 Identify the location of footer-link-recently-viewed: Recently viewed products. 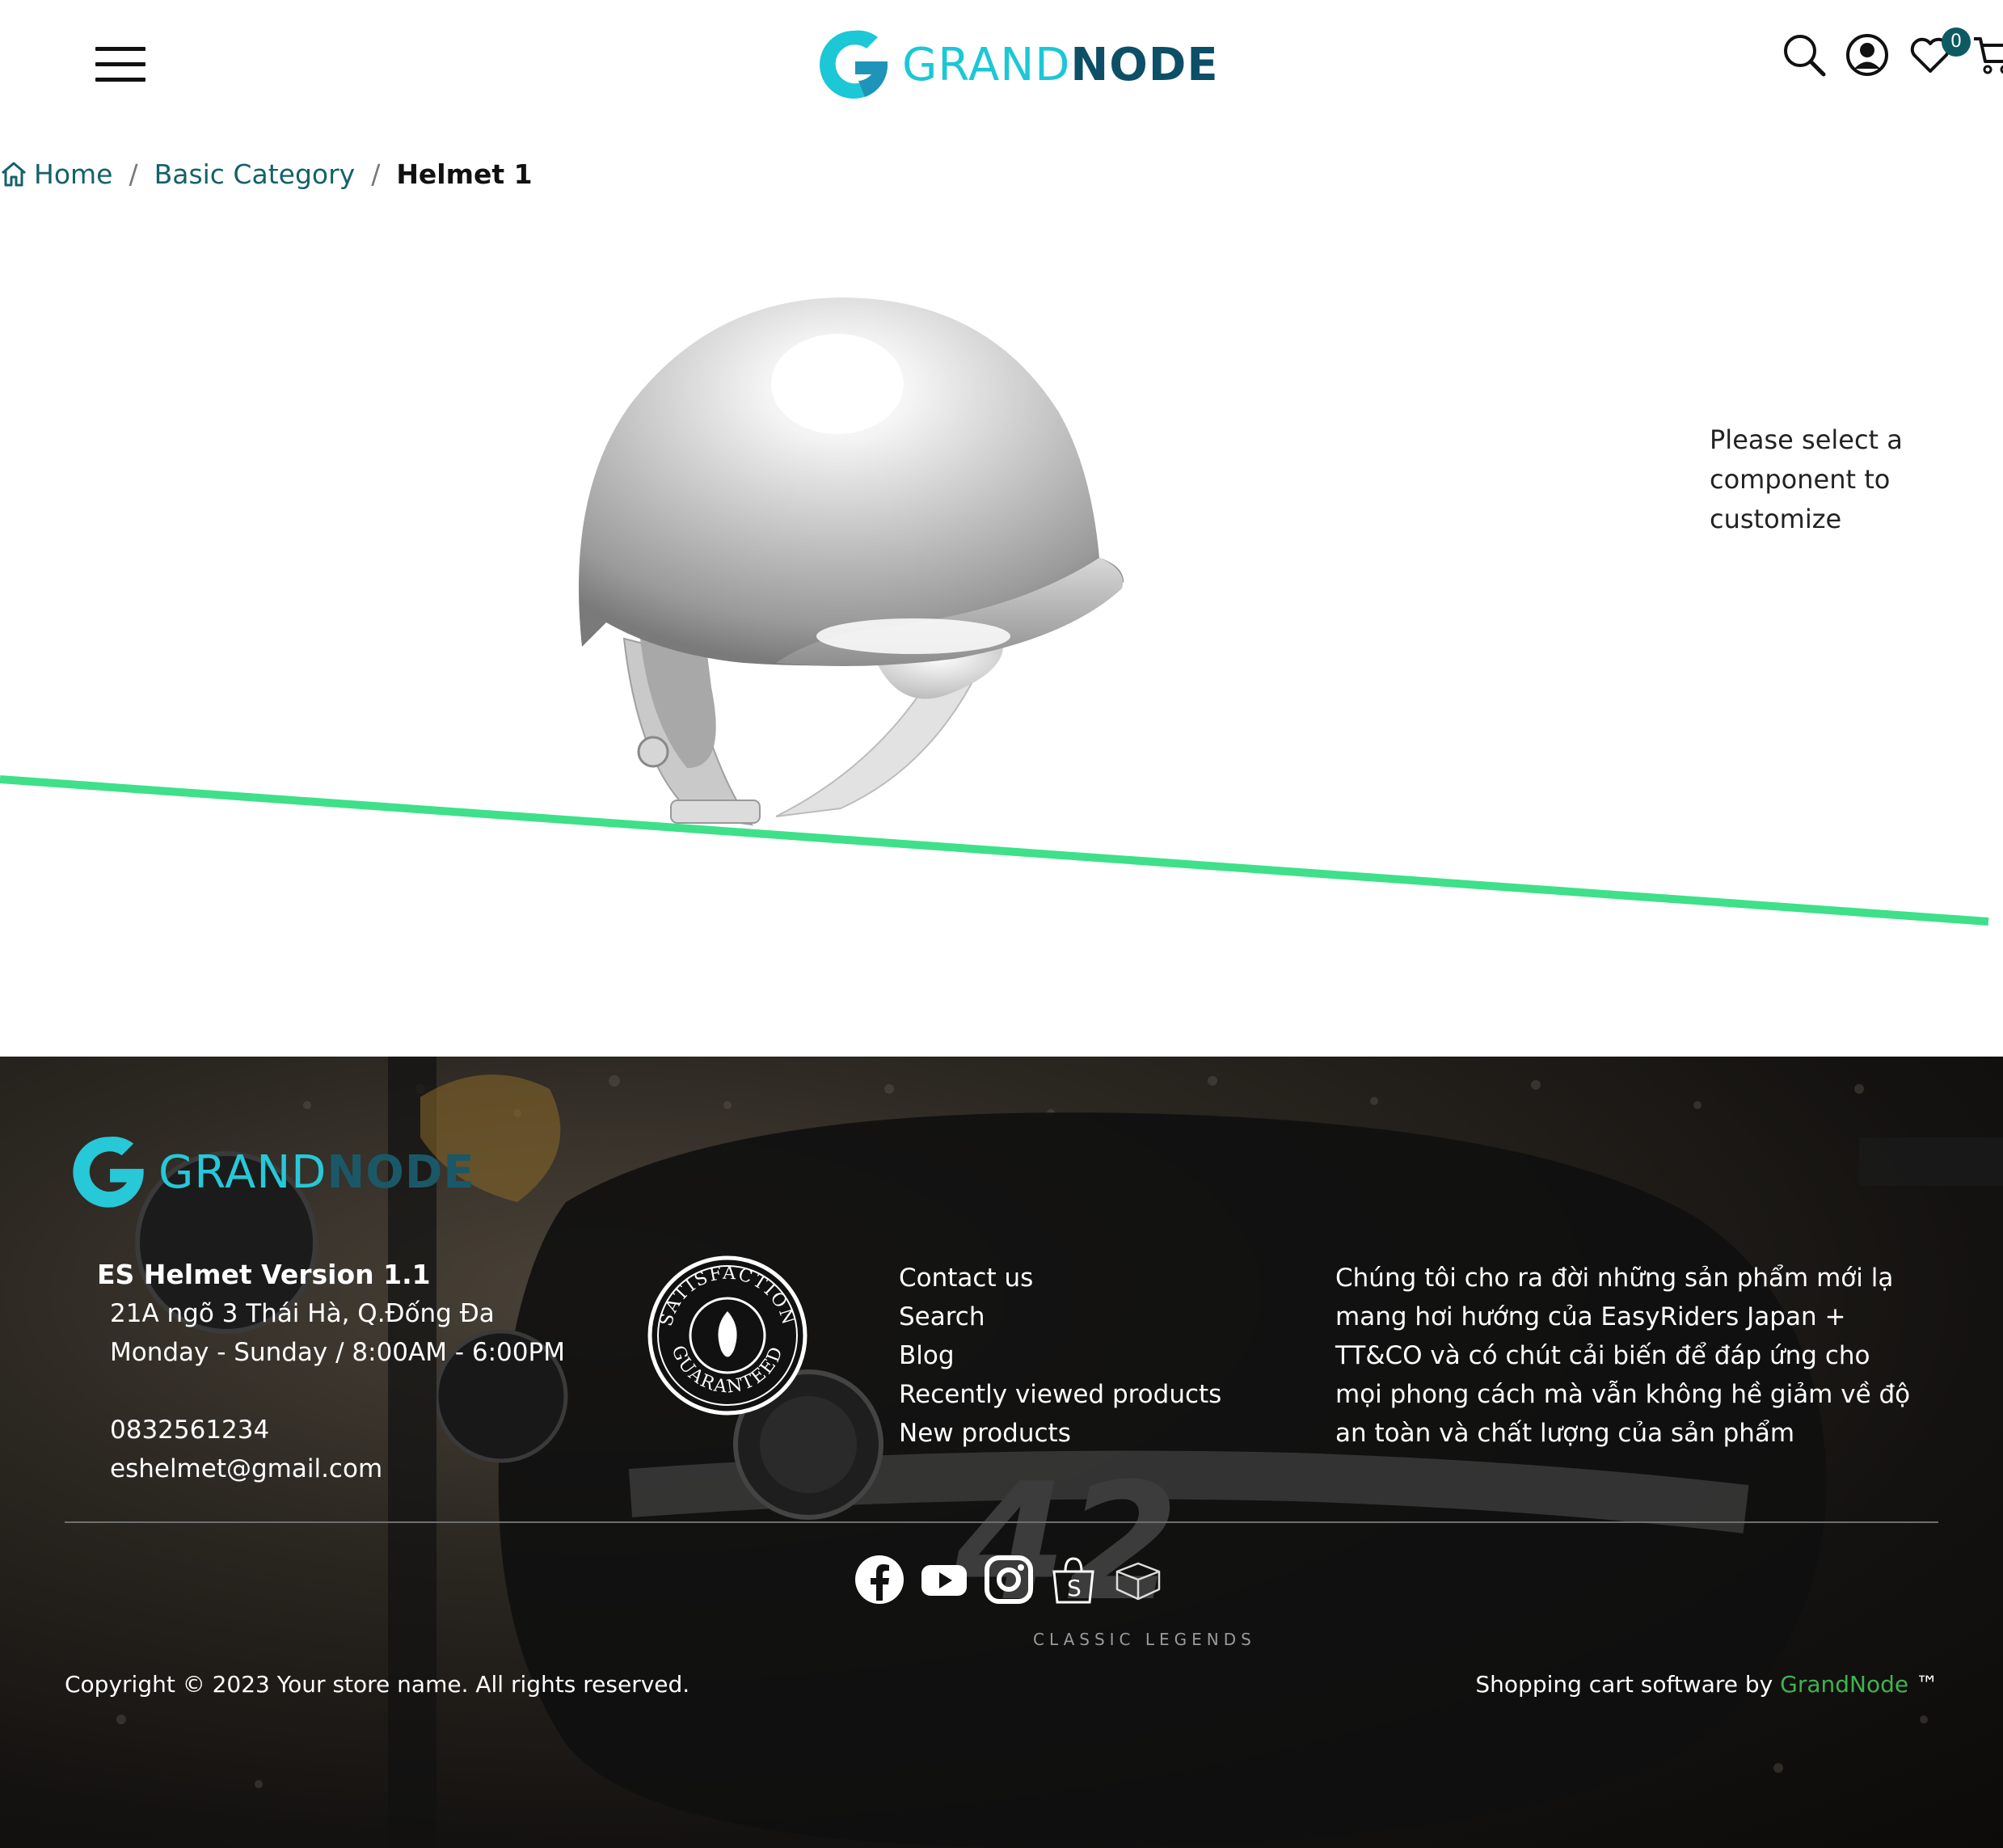
(1060, 1394).